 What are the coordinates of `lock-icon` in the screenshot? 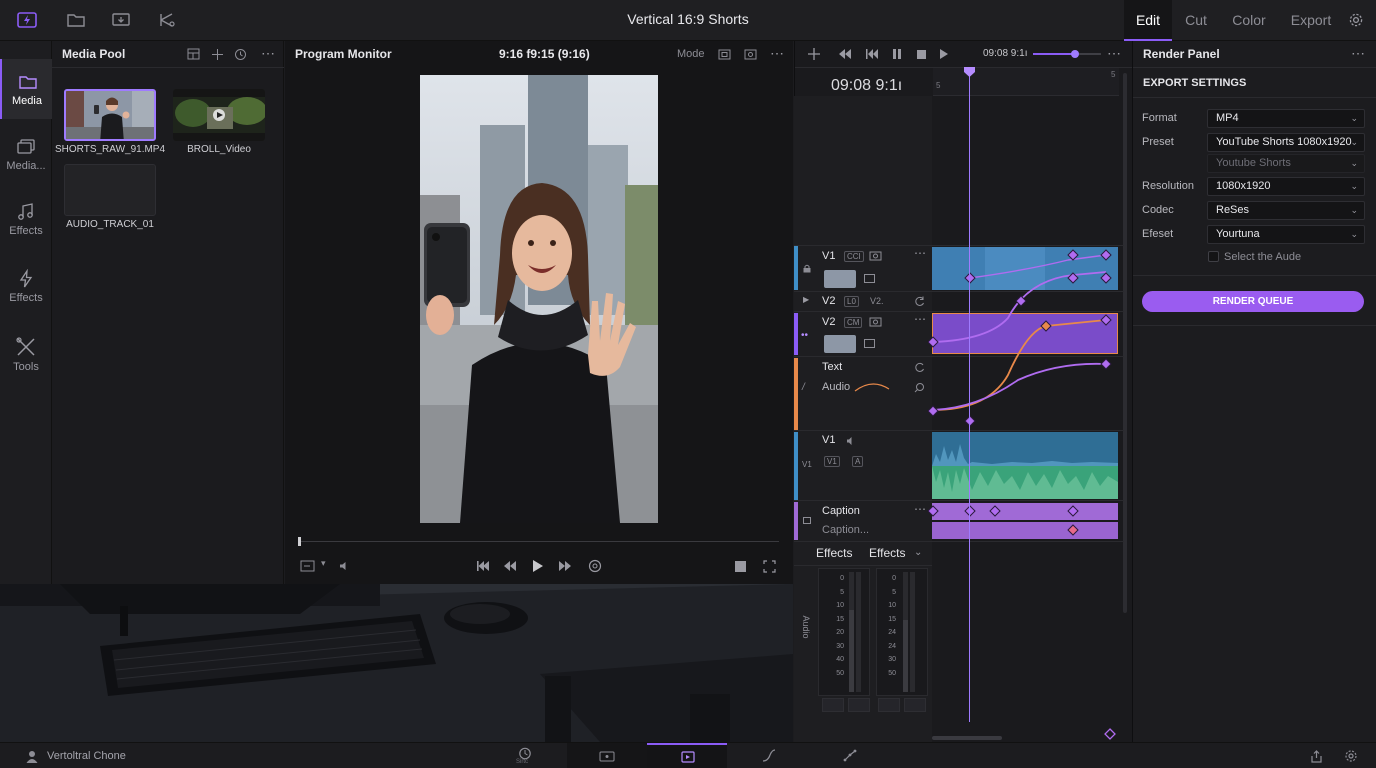 It's located at (807, 268).